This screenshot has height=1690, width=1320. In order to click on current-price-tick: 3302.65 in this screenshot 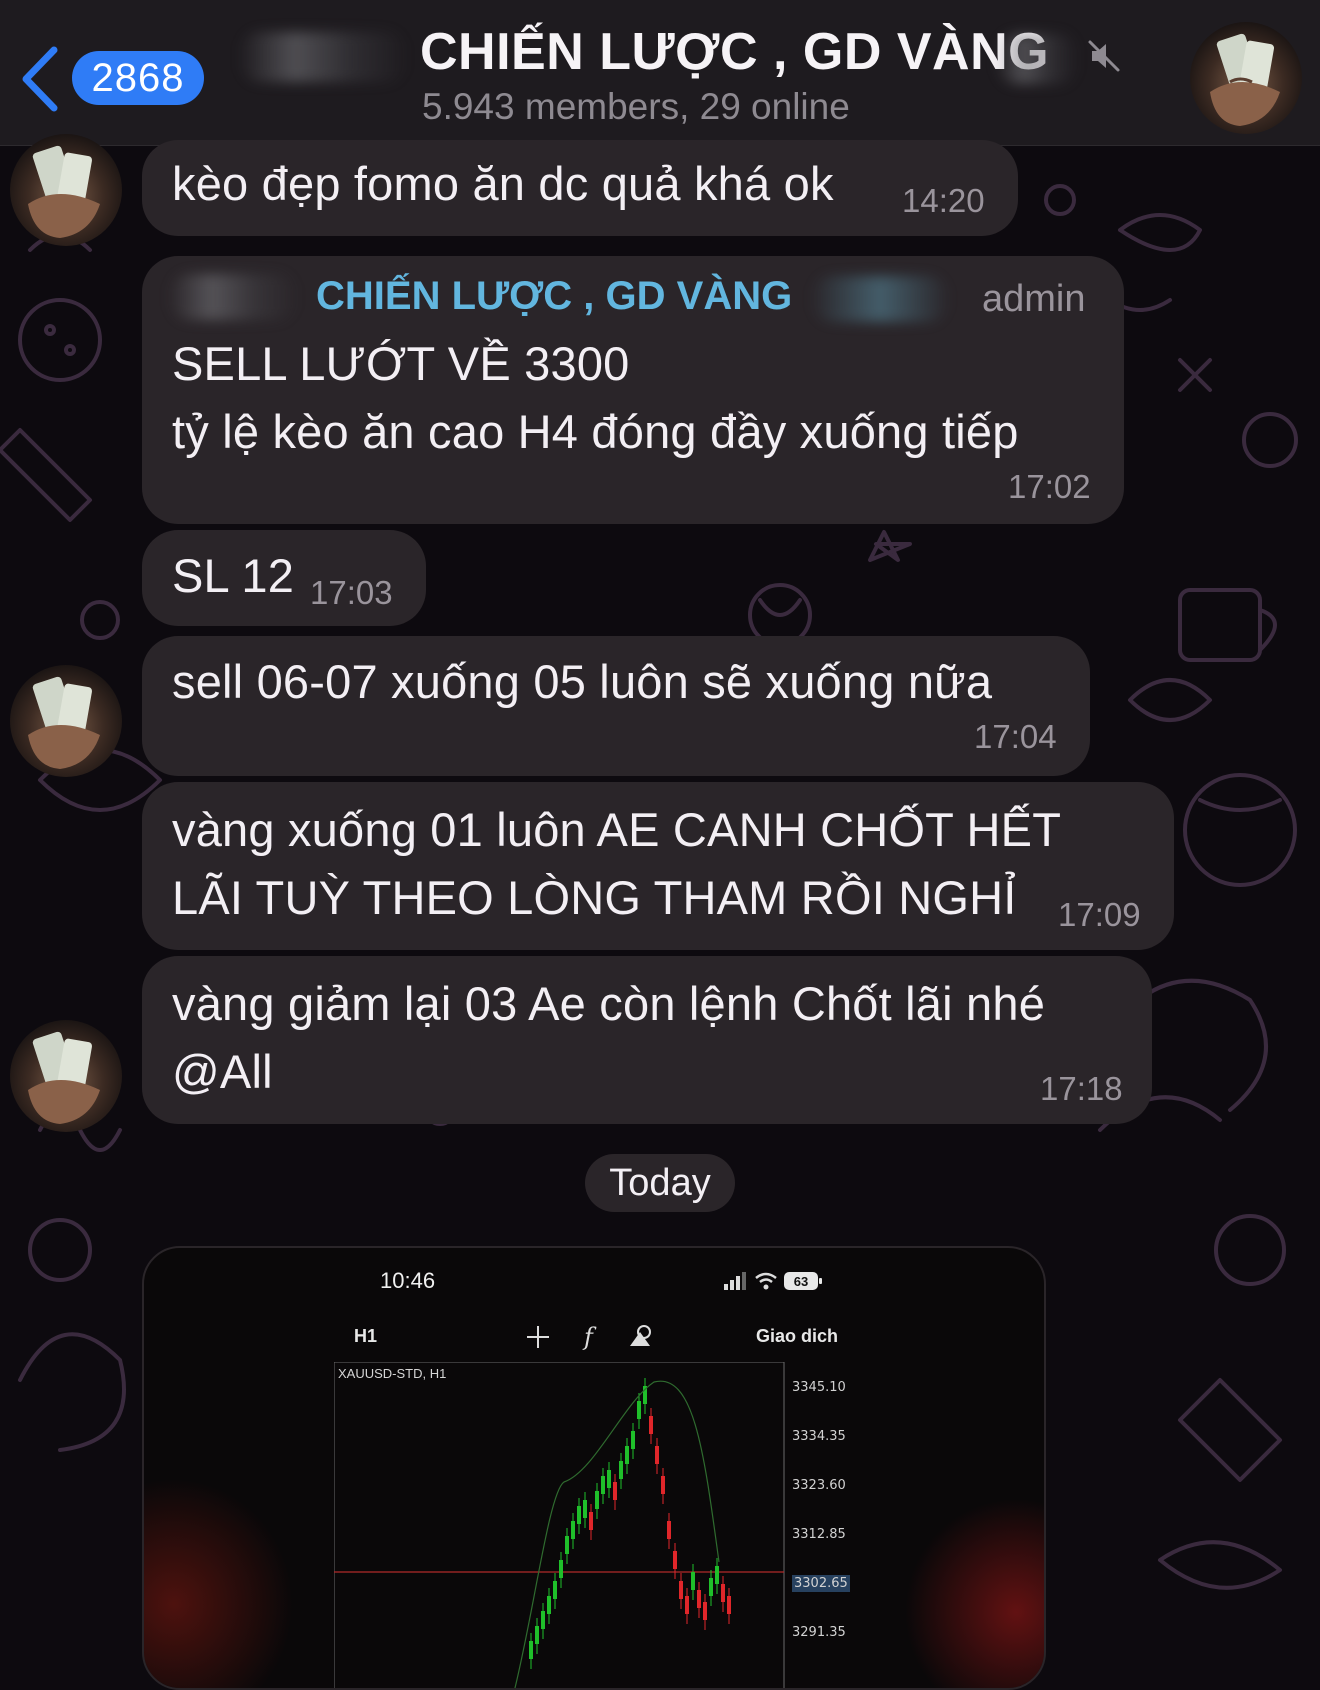, I will do `click(821, 1583)`.